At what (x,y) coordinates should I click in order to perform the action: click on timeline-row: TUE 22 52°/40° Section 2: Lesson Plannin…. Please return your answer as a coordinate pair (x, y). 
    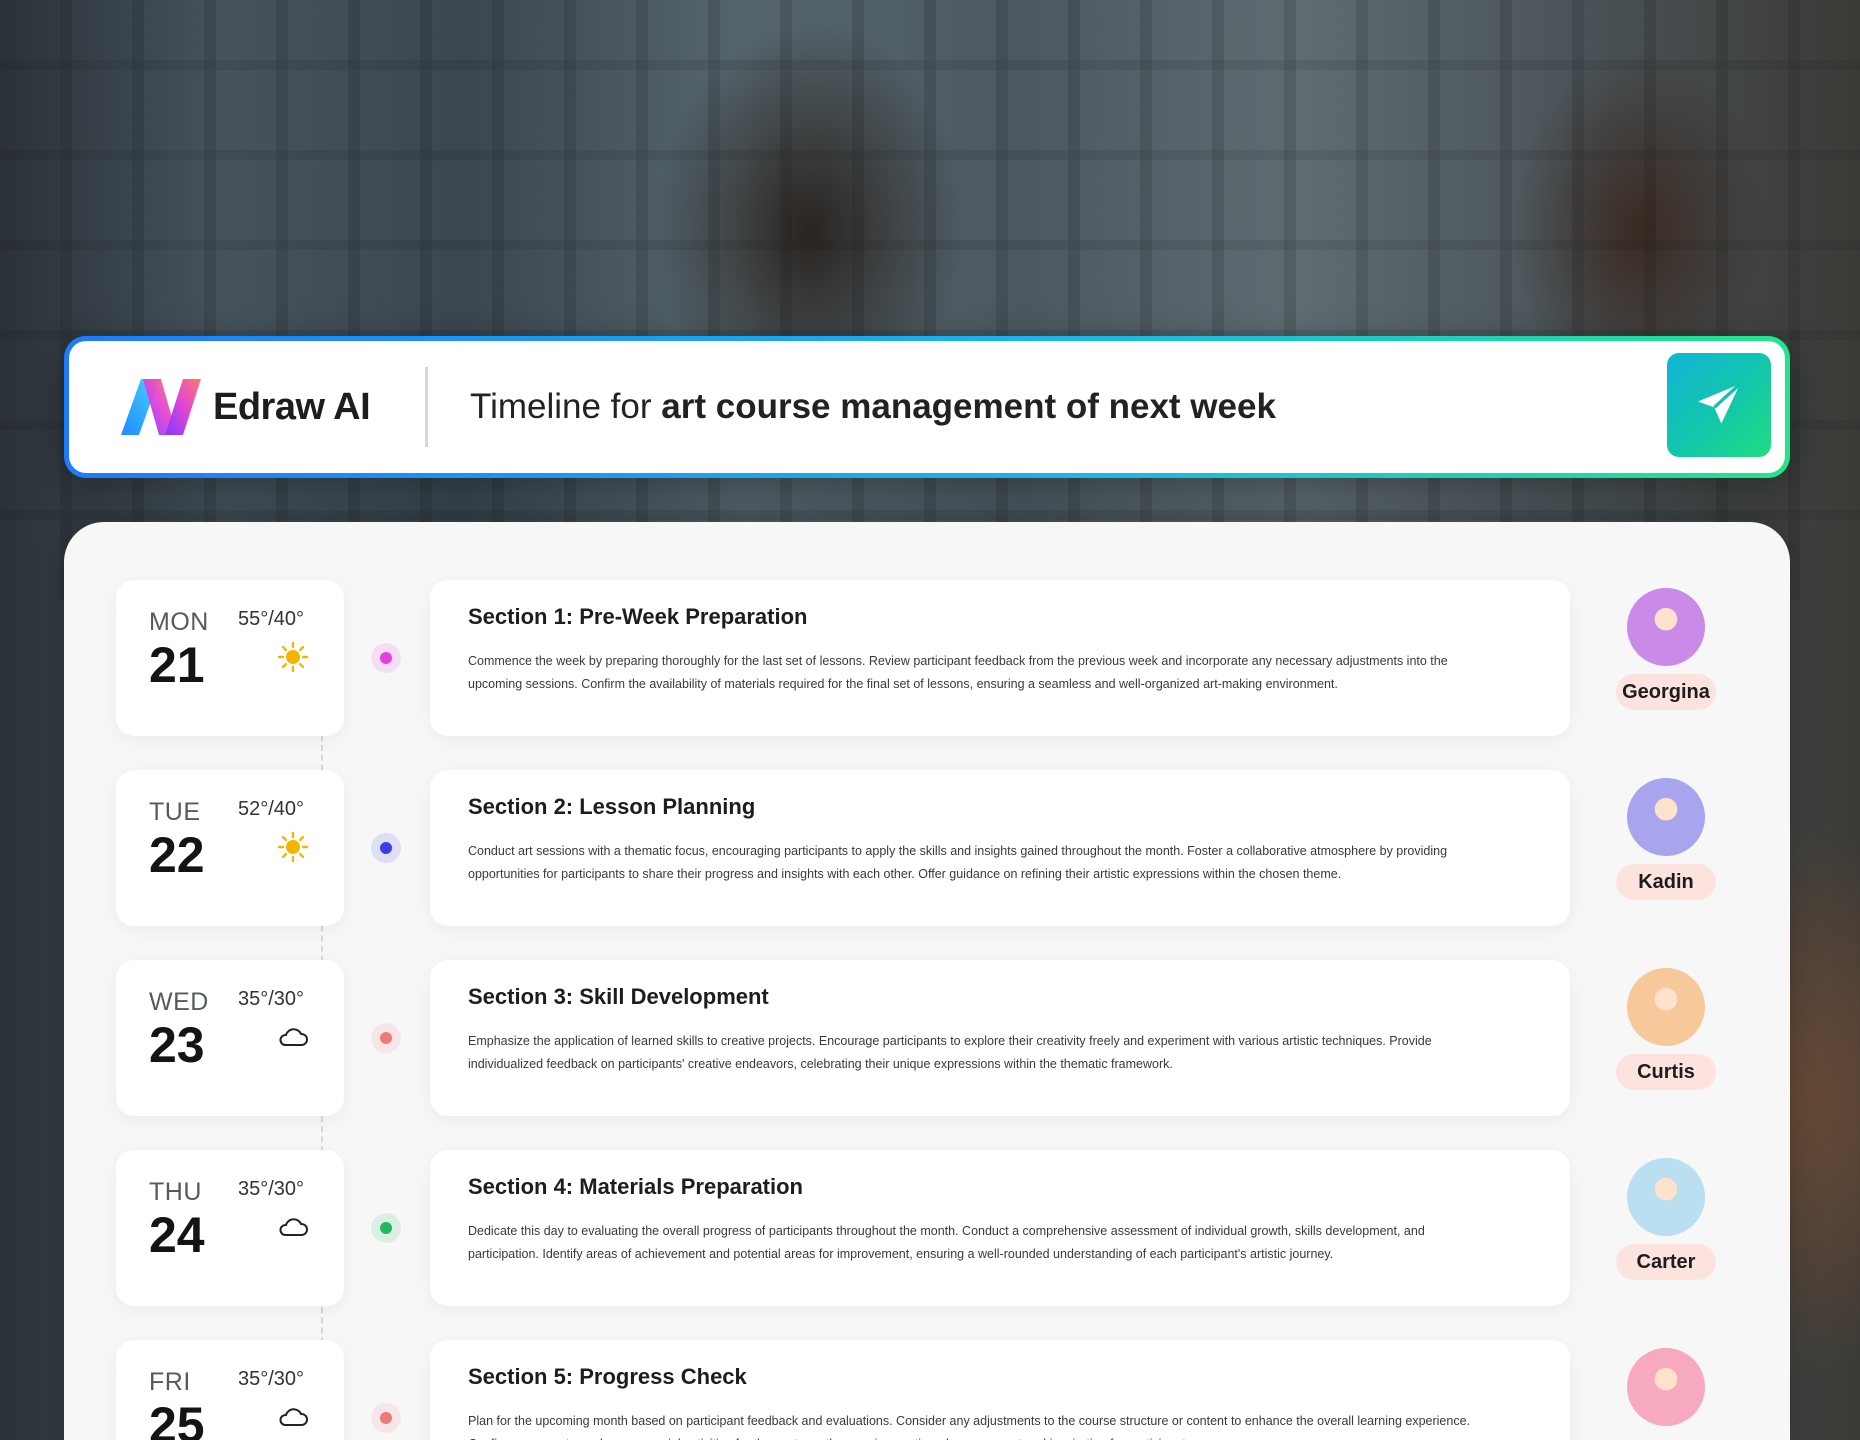
    Looking at the image, I should click on (930, 849).